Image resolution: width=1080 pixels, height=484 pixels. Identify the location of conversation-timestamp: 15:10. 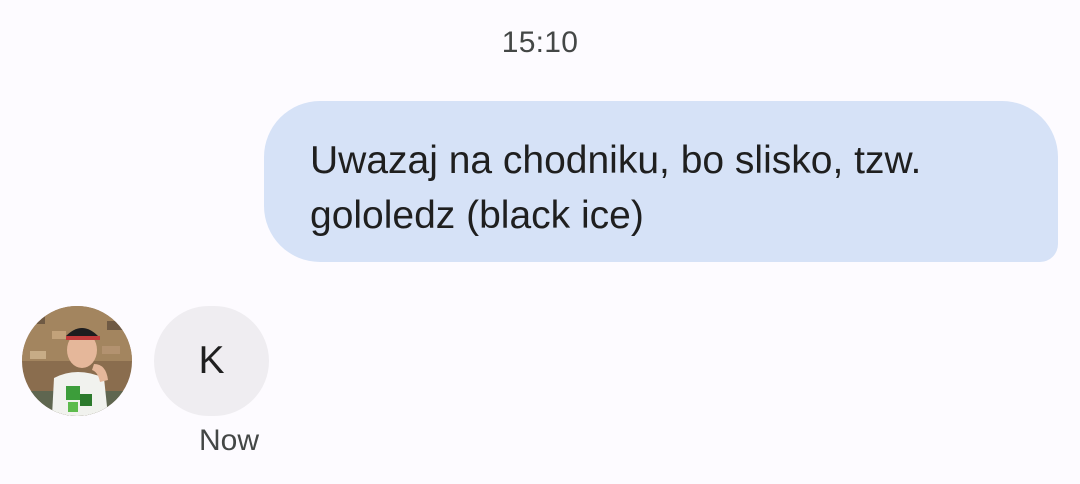
(540, 42).